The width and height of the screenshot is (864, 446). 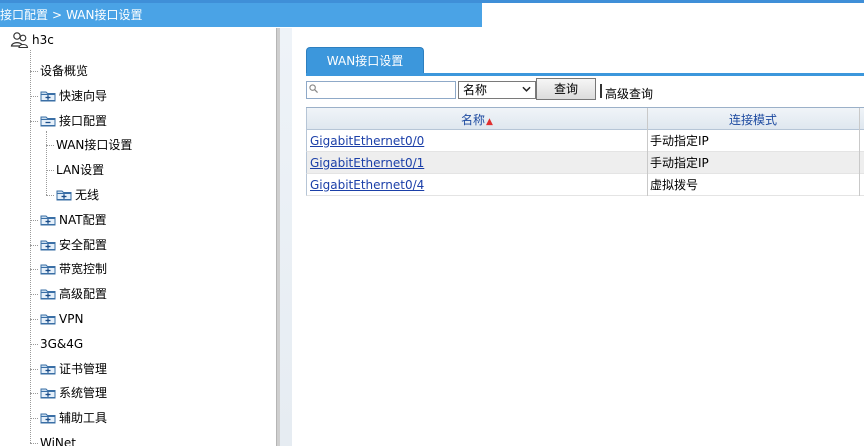 I want to click on column-header-mode: 连接模式, so click(x=753, y=119).